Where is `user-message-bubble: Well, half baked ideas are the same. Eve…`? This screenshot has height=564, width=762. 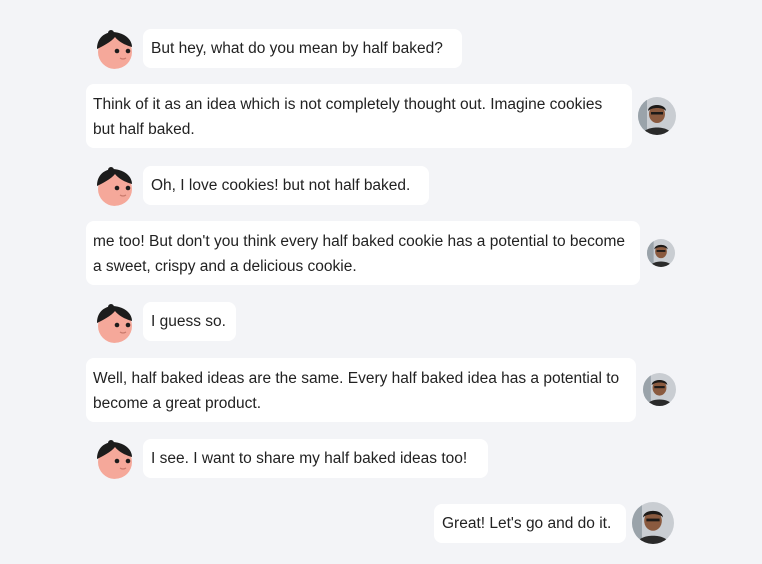 user-message-bubble: Well, half baked ideas are the same. Eve… is located at coordinates (361, 390).